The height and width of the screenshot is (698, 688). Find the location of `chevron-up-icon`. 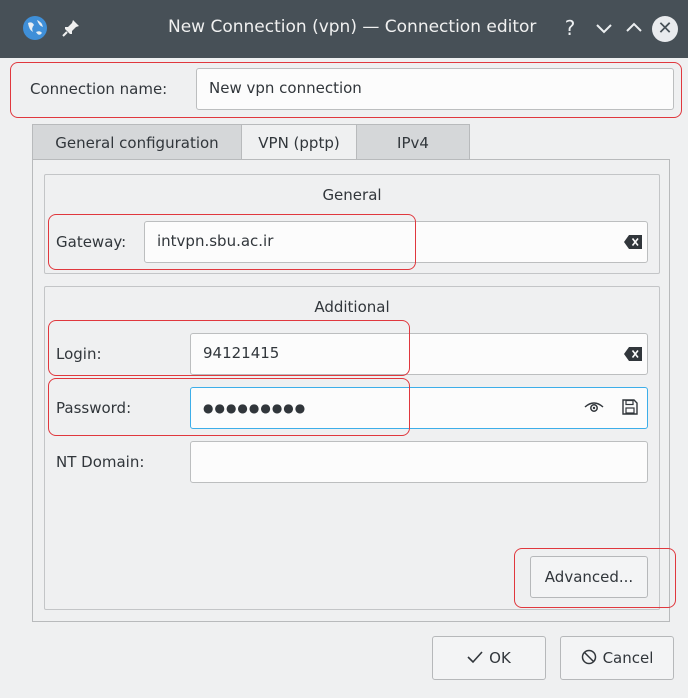

chevron-up-icon is located at coordinates (634, 27).